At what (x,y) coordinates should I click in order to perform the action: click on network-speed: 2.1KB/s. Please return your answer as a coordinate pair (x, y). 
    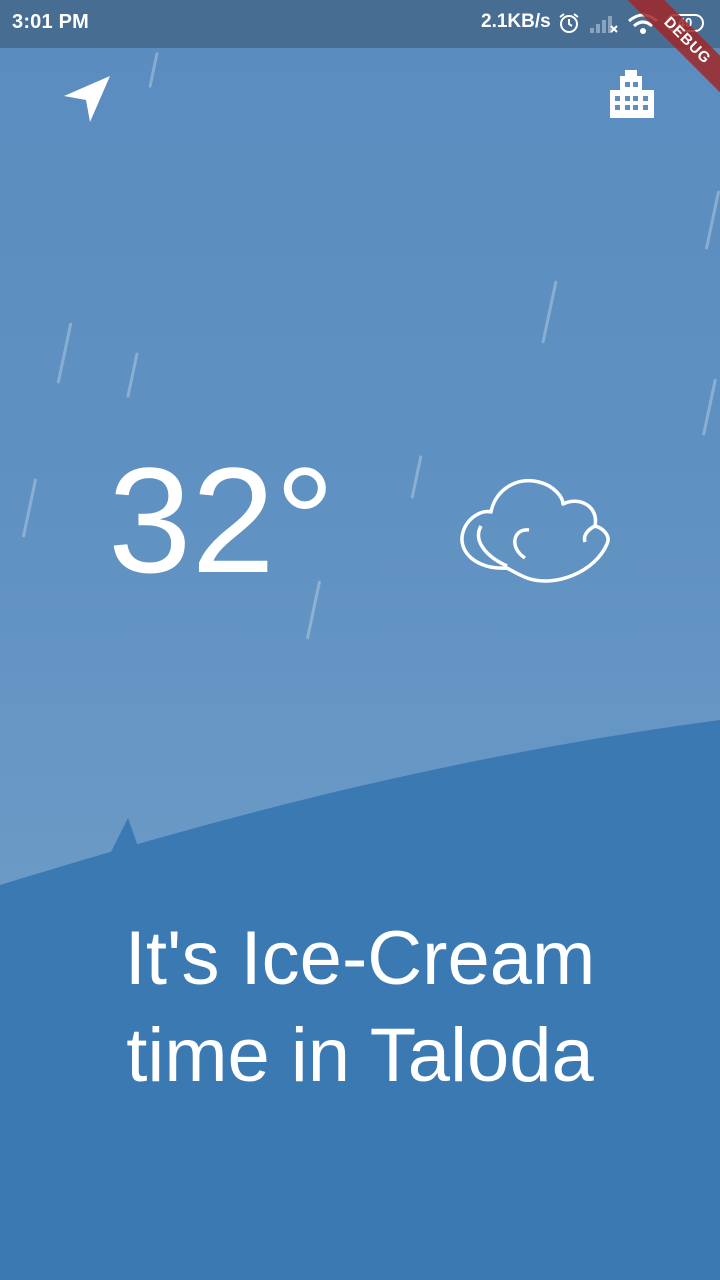
    Looking at the image, I should click on (516, 21).